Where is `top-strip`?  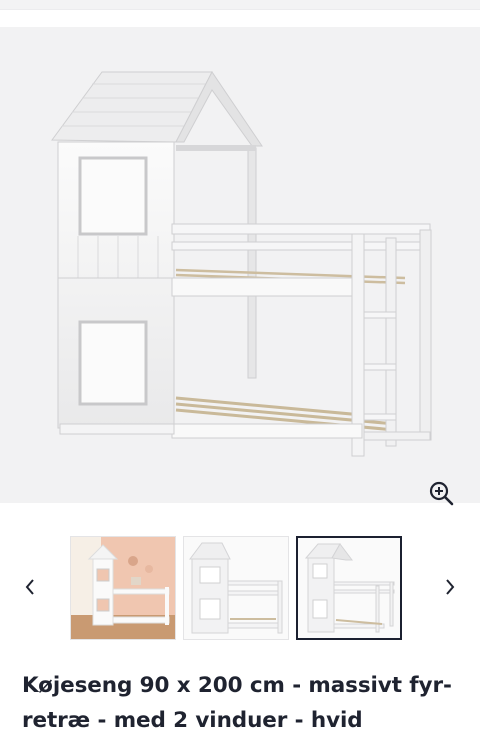 top-strip is located at coordinates (240, 5).